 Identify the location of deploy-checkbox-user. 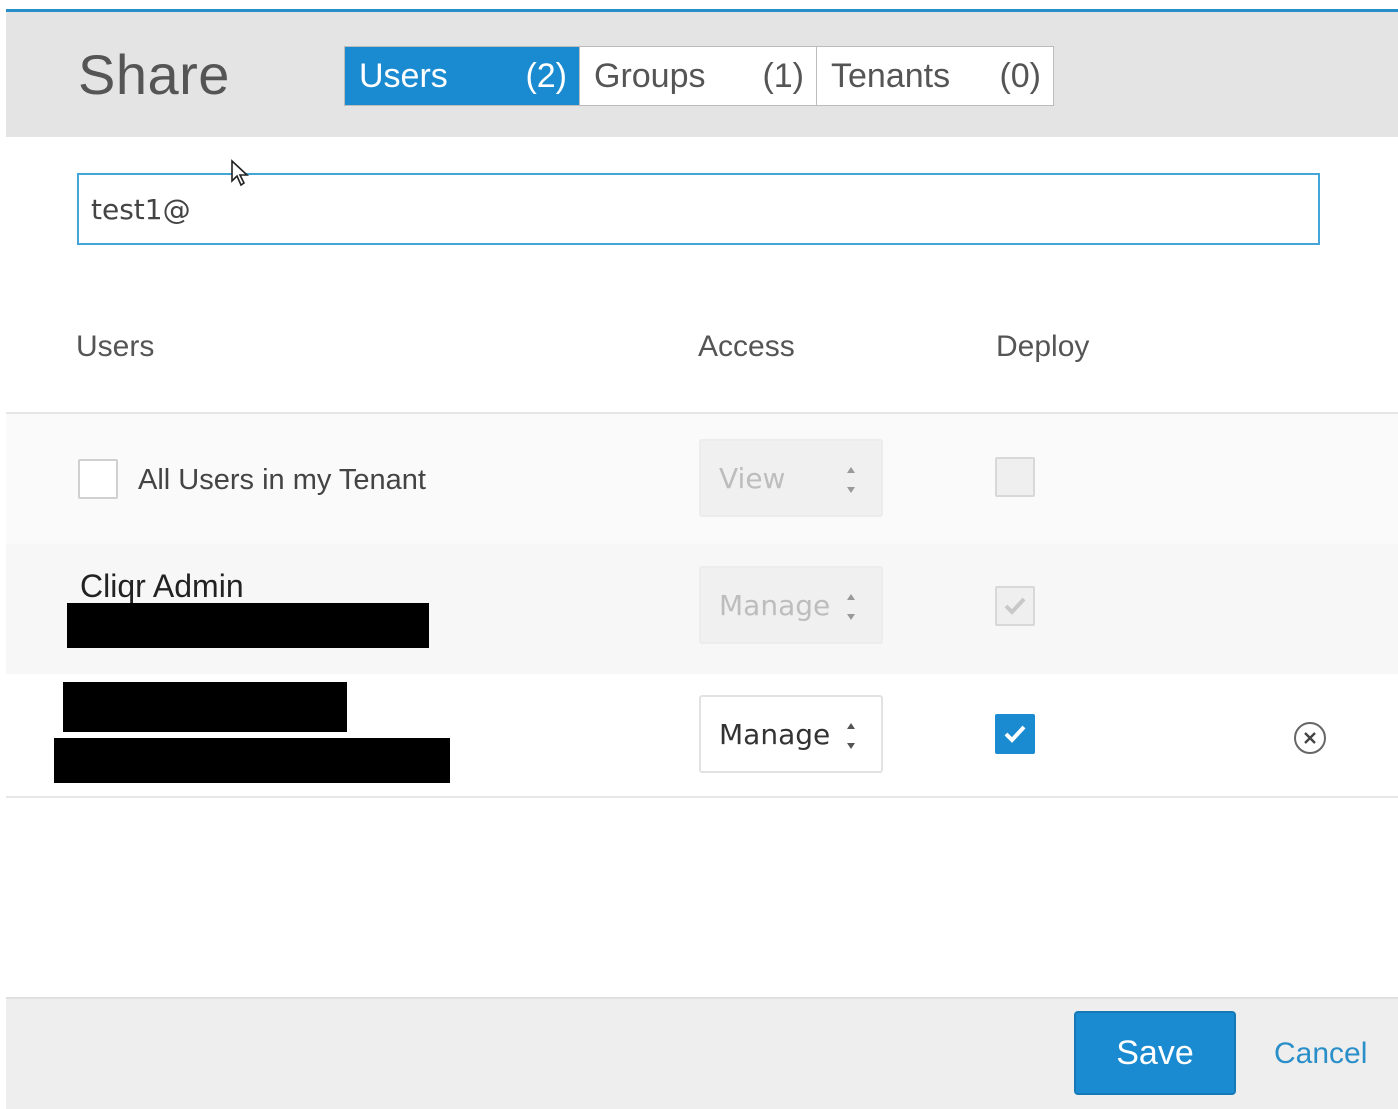
(1015, 734).